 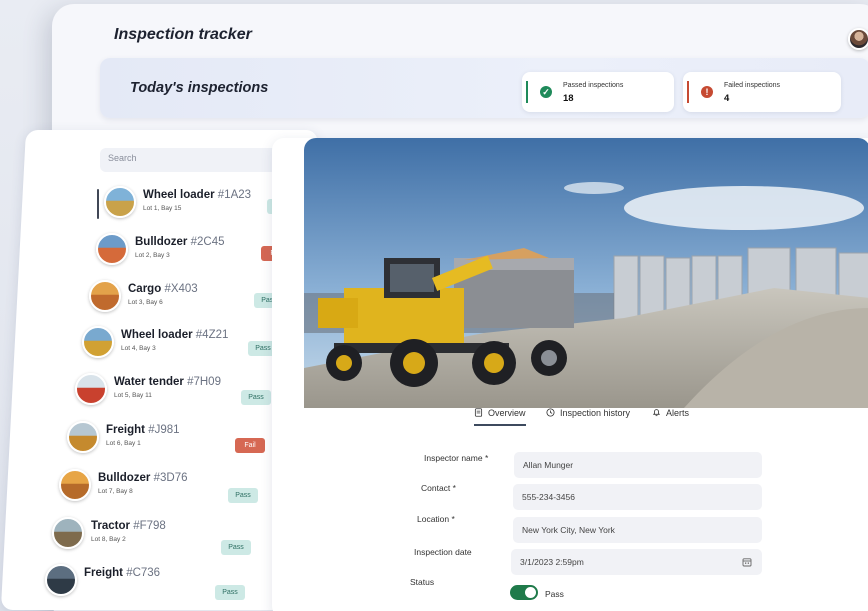 I want to click on equipment-id: #1A23, so click(x=234, y=195).